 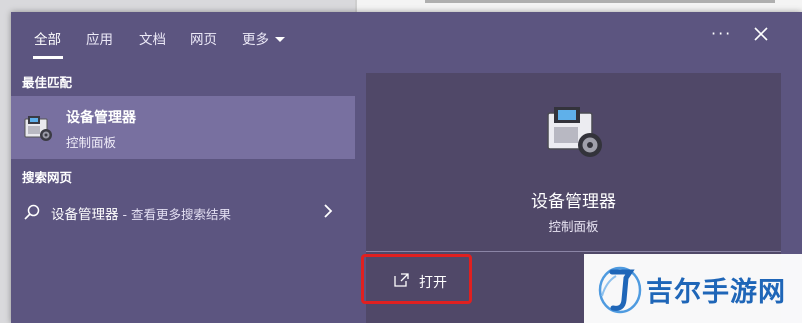 What do you see at coordinates (47, 177) in the screenshot?
I see `web-search-heading: 搜索网页` at bounding box center [47, 177].